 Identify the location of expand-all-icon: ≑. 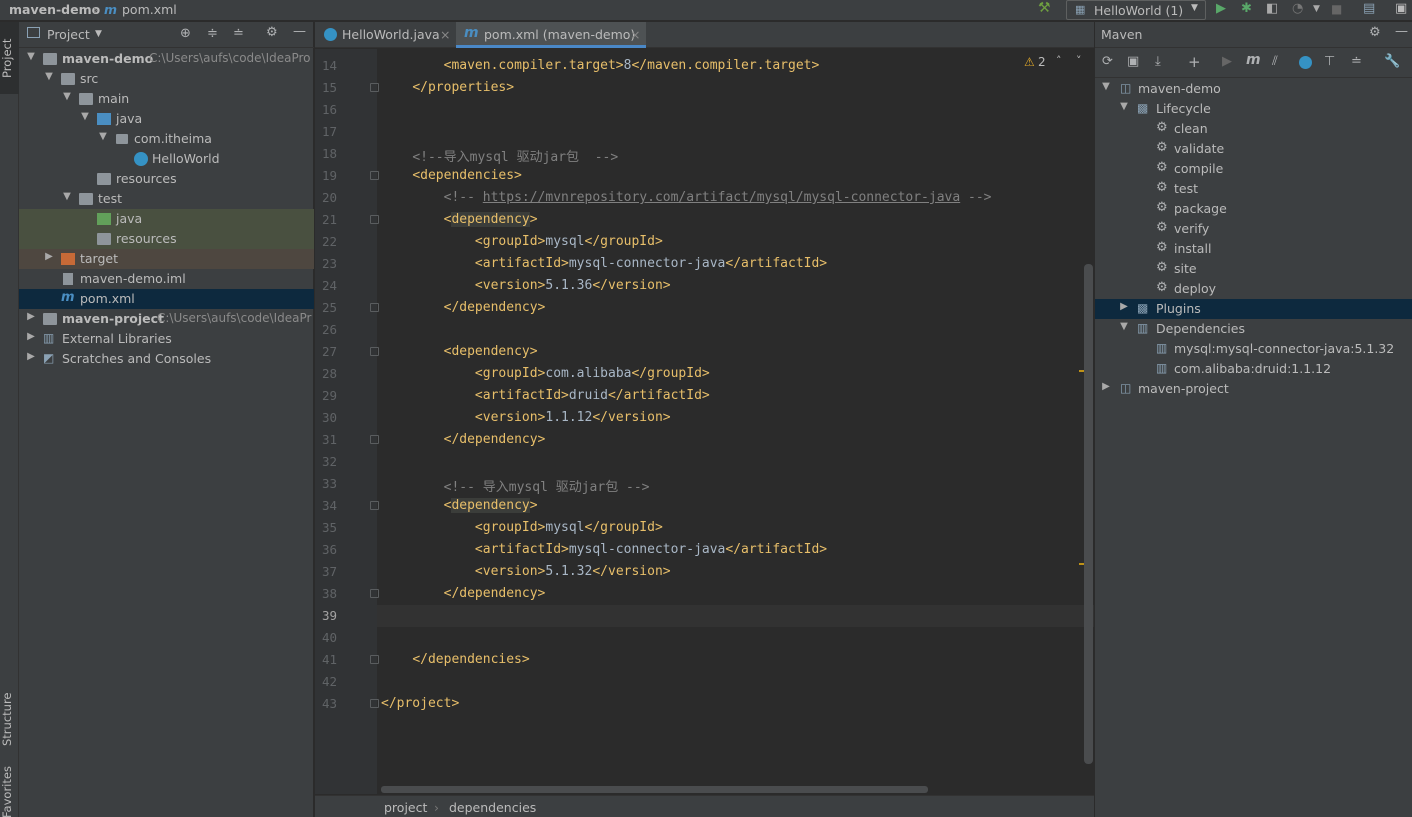
(212, 33).